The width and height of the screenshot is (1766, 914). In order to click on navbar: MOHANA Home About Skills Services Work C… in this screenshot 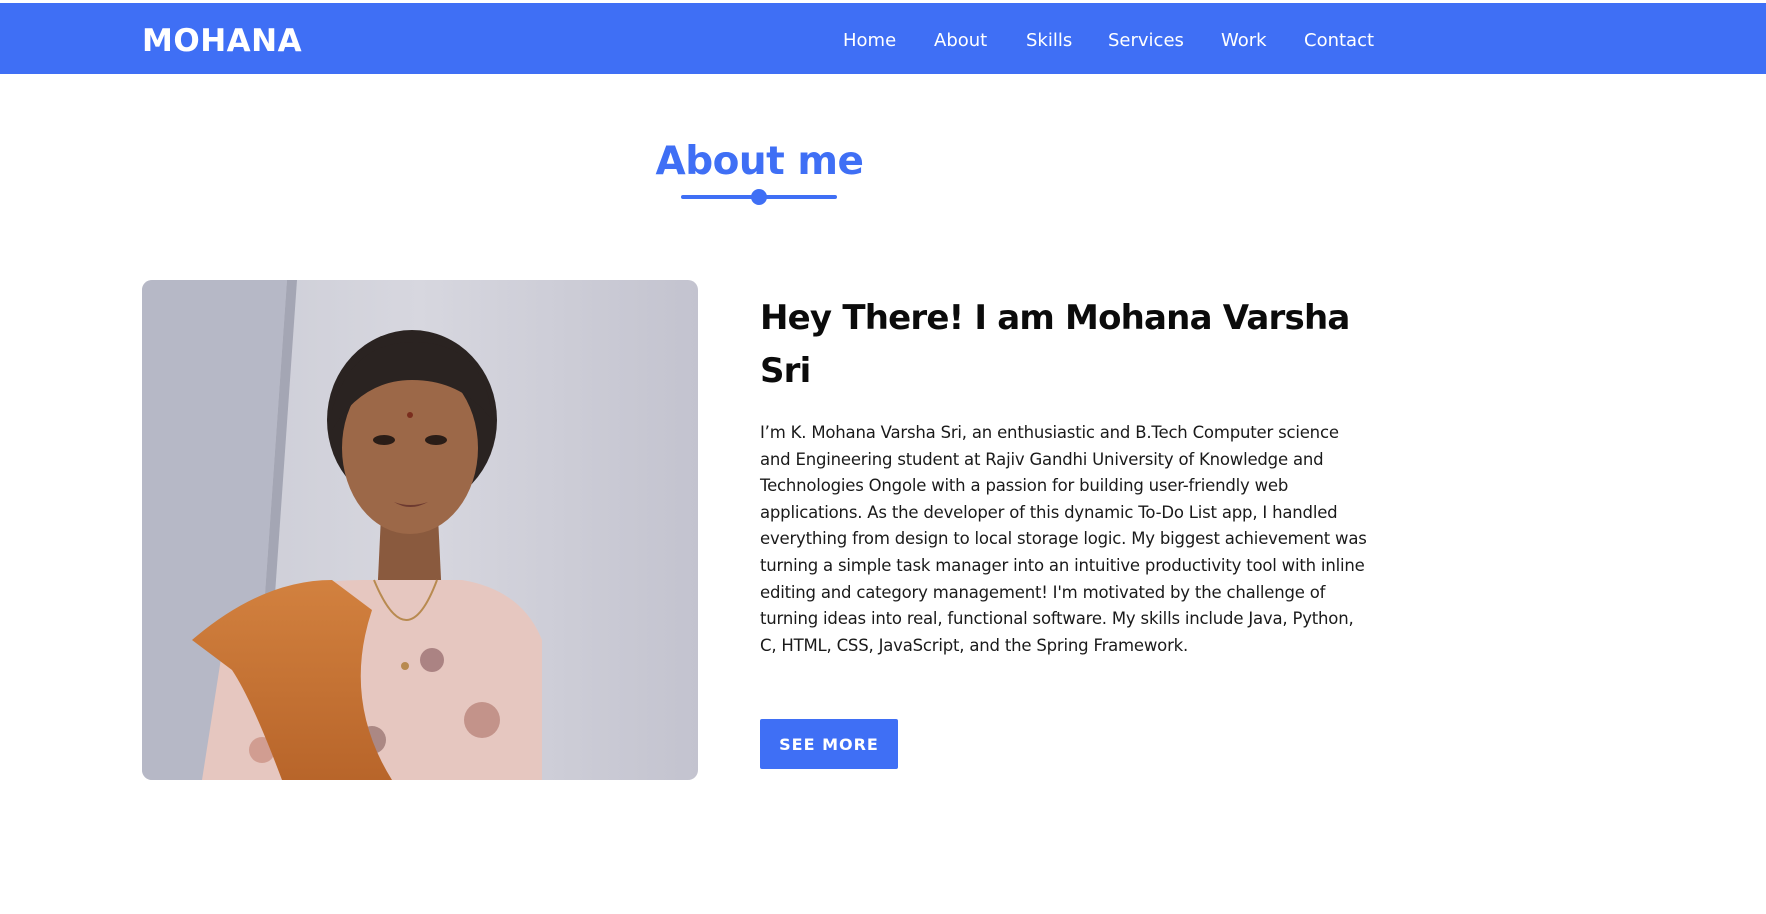, I will do `click(883, 38)`.